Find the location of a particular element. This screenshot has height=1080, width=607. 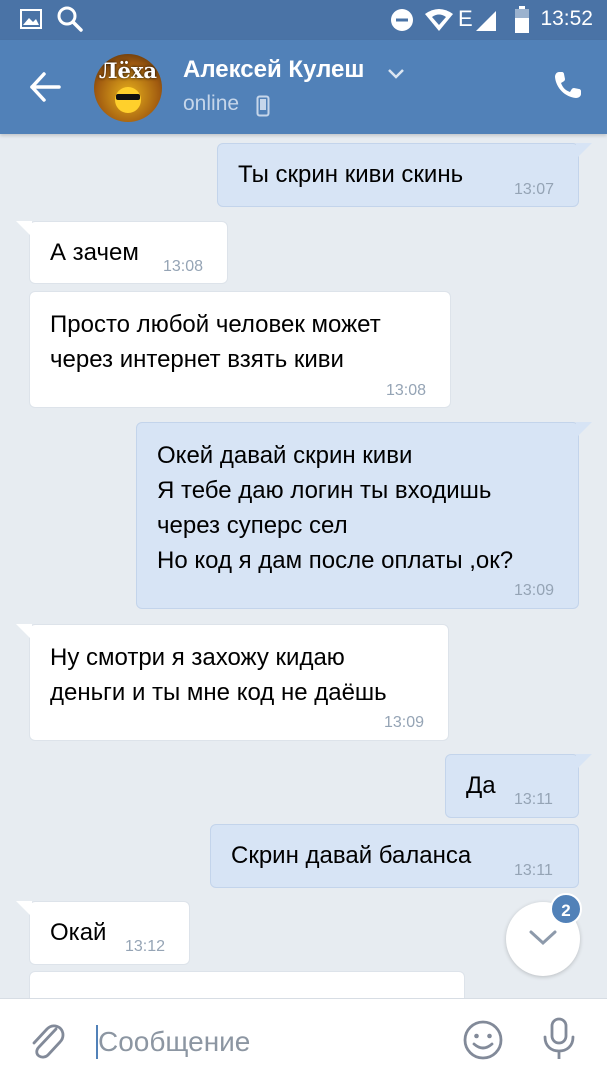

message-bubble-outgoing: Да 13:11 is located at coordinates (518, 786).